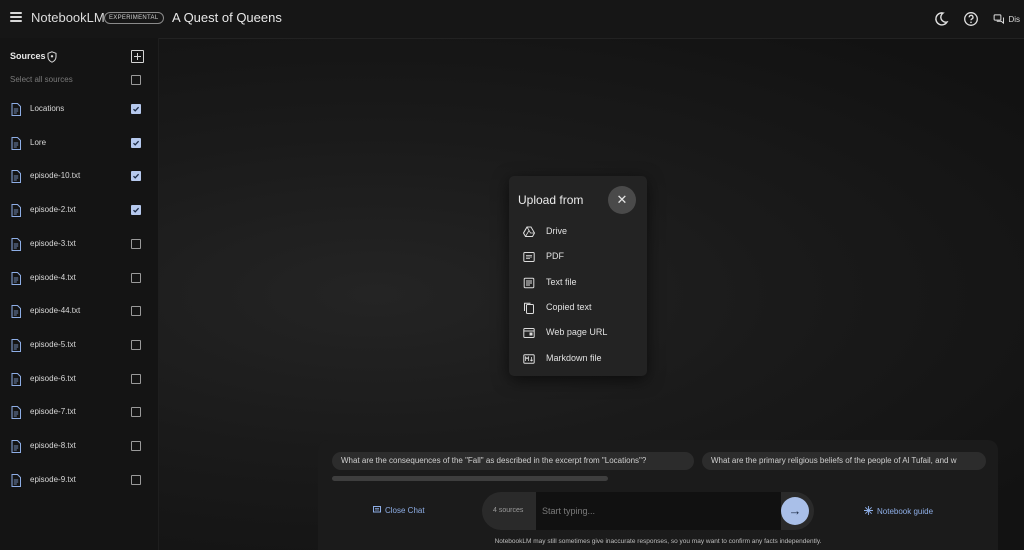  Describe the element at coordinates (53, 210) in the screenshot. I see `source-label: episode-2.txt` at that location.